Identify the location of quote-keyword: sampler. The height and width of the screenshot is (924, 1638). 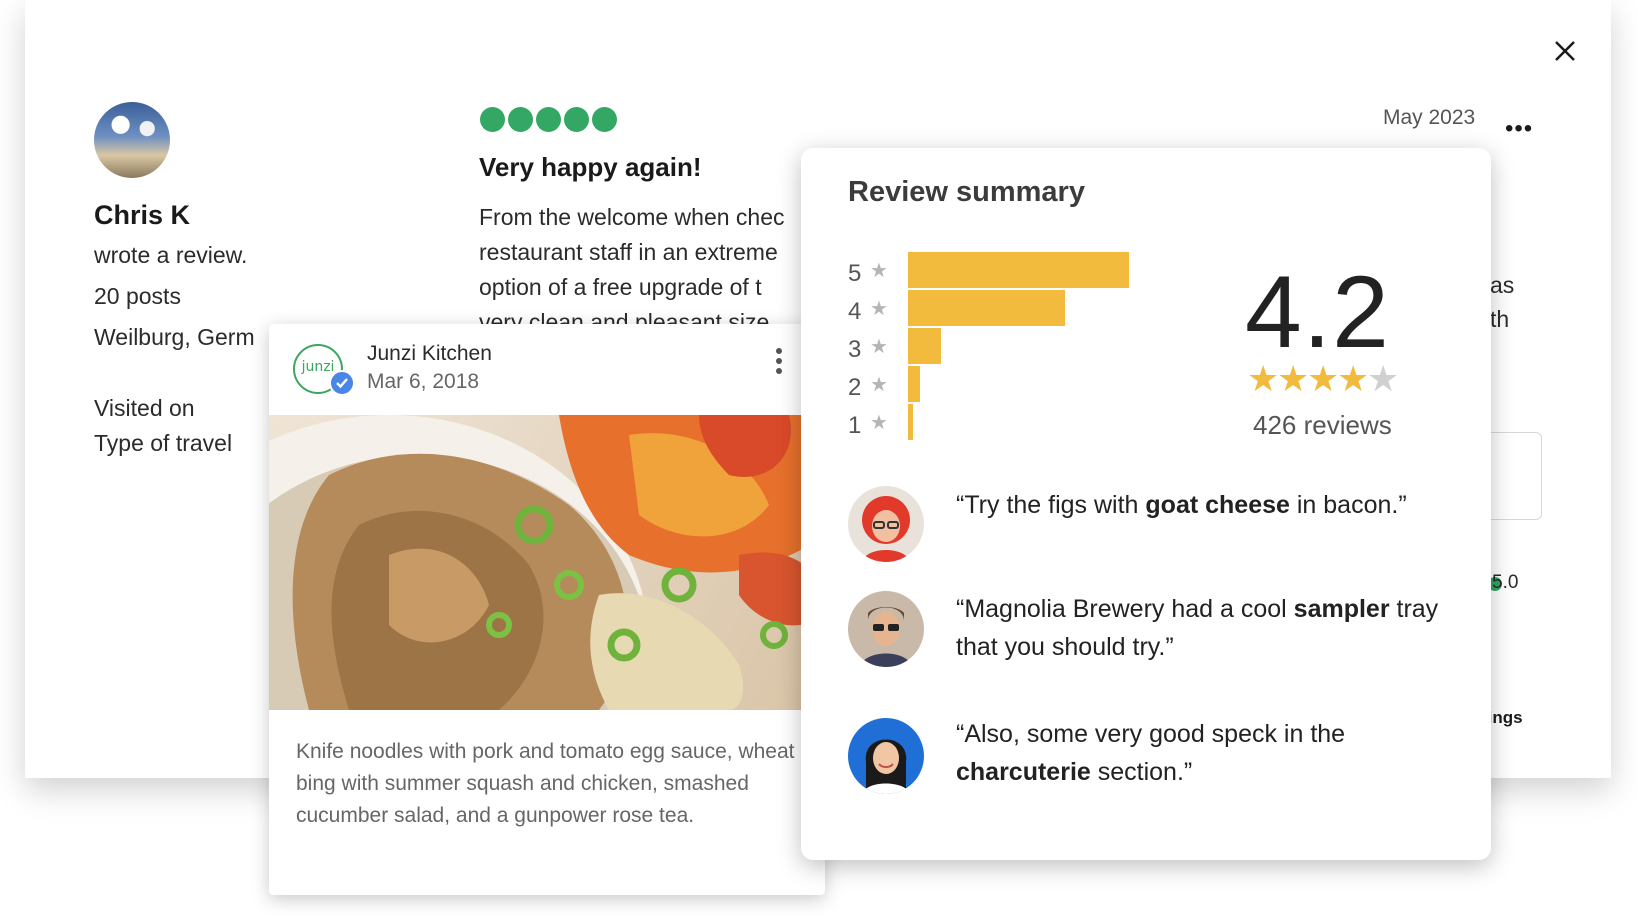
(1341, 609).